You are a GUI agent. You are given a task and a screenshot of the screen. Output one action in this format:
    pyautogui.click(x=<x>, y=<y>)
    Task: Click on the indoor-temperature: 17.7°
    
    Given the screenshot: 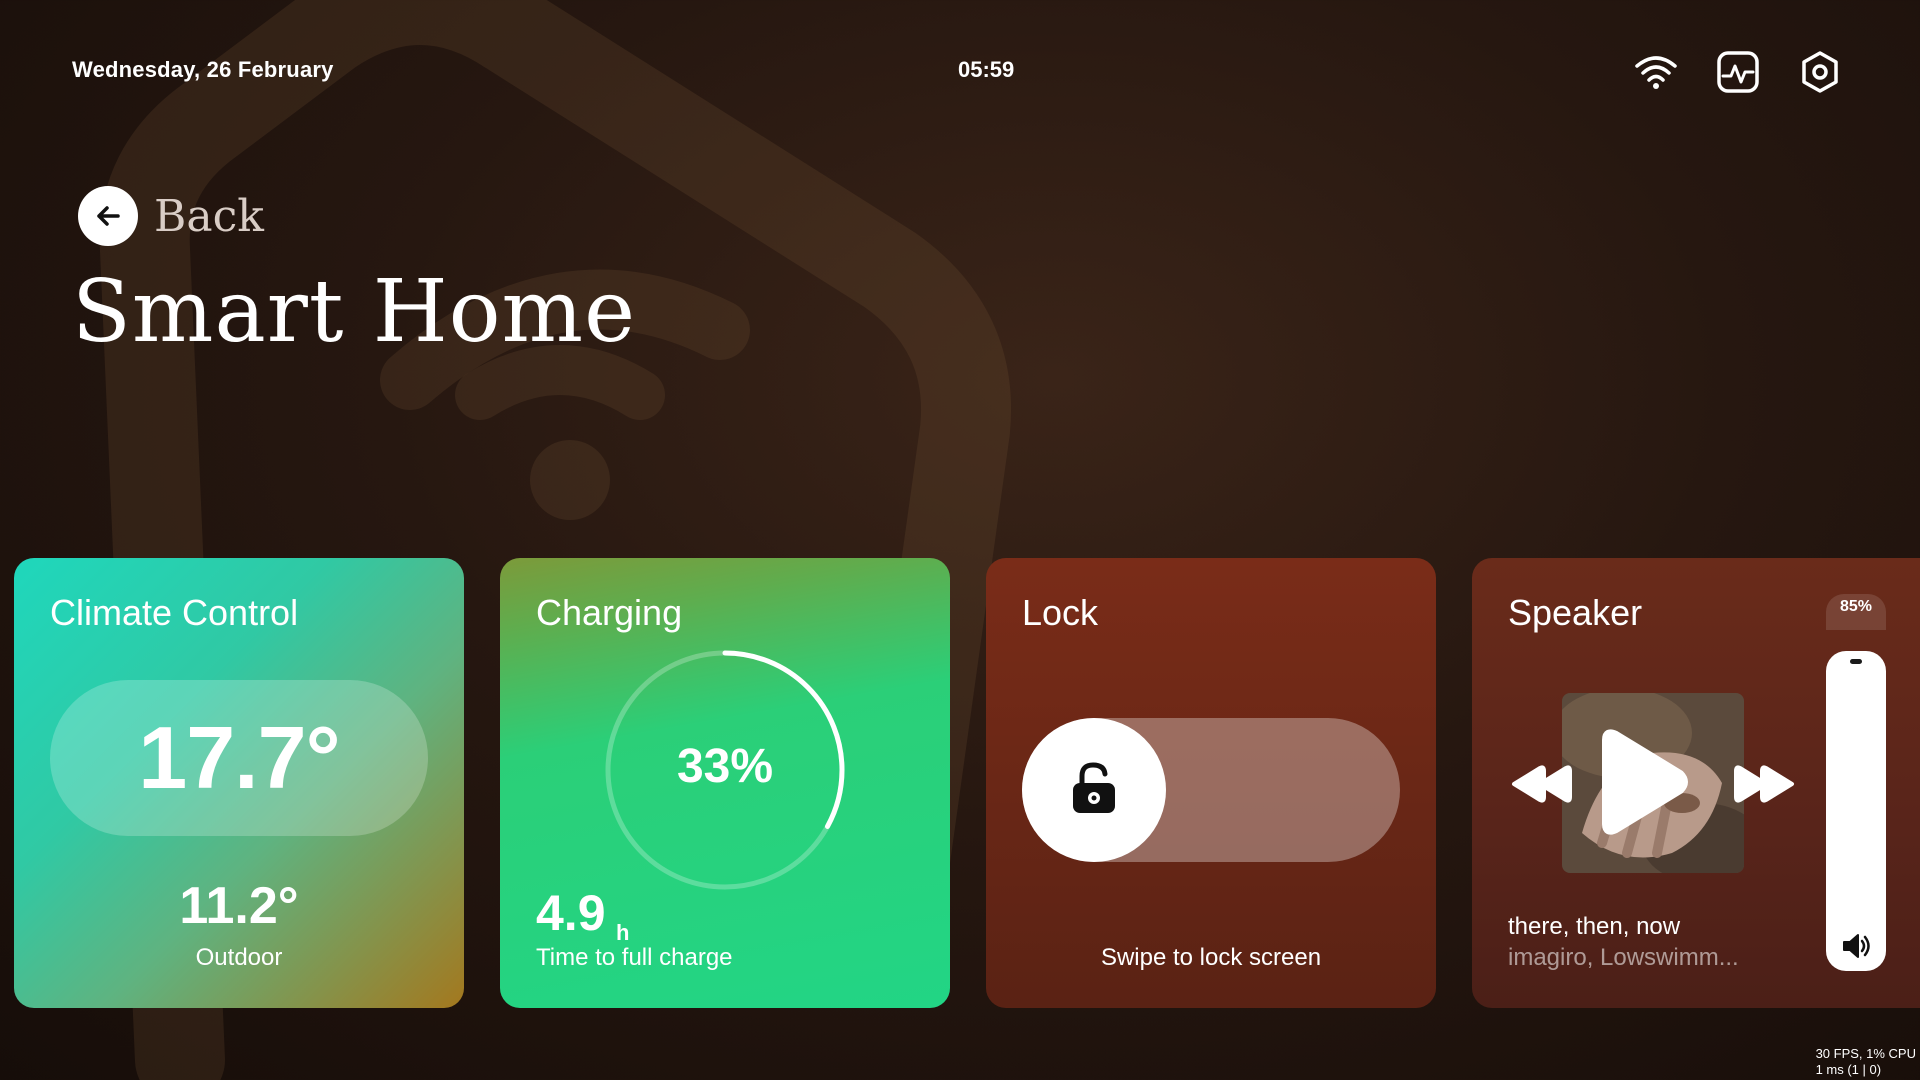 What is the action you would take?
    pyautogui.click(x=239, y=757)
    